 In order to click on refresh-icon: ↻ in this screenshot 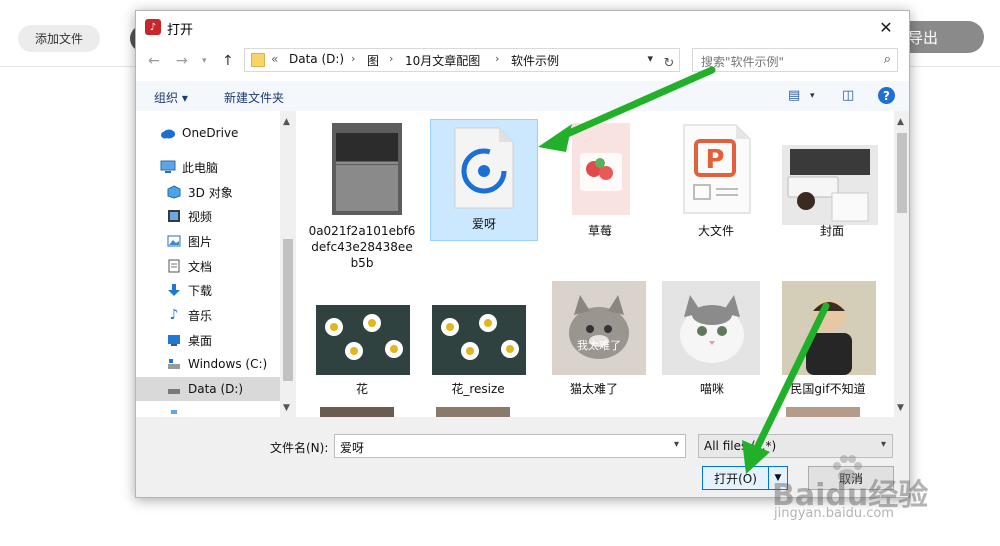, I will do `click(669, 63)`.